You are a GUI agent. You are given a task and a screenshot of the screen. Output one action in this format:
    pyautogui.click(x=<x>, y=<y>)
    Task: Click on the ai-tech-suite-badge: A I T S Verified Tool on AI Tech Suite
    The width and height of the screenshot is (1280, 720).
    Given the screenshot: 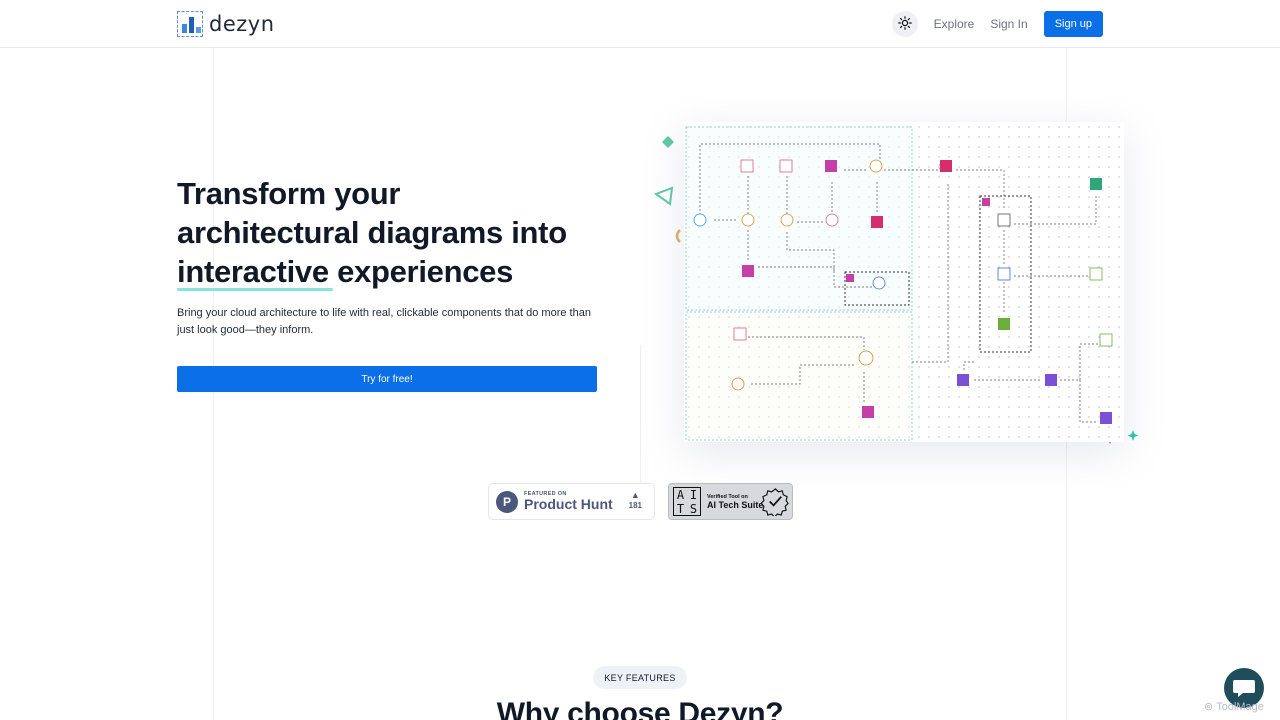 What is the action you would take?
    pyautogui.click(x=730, y=501)
    